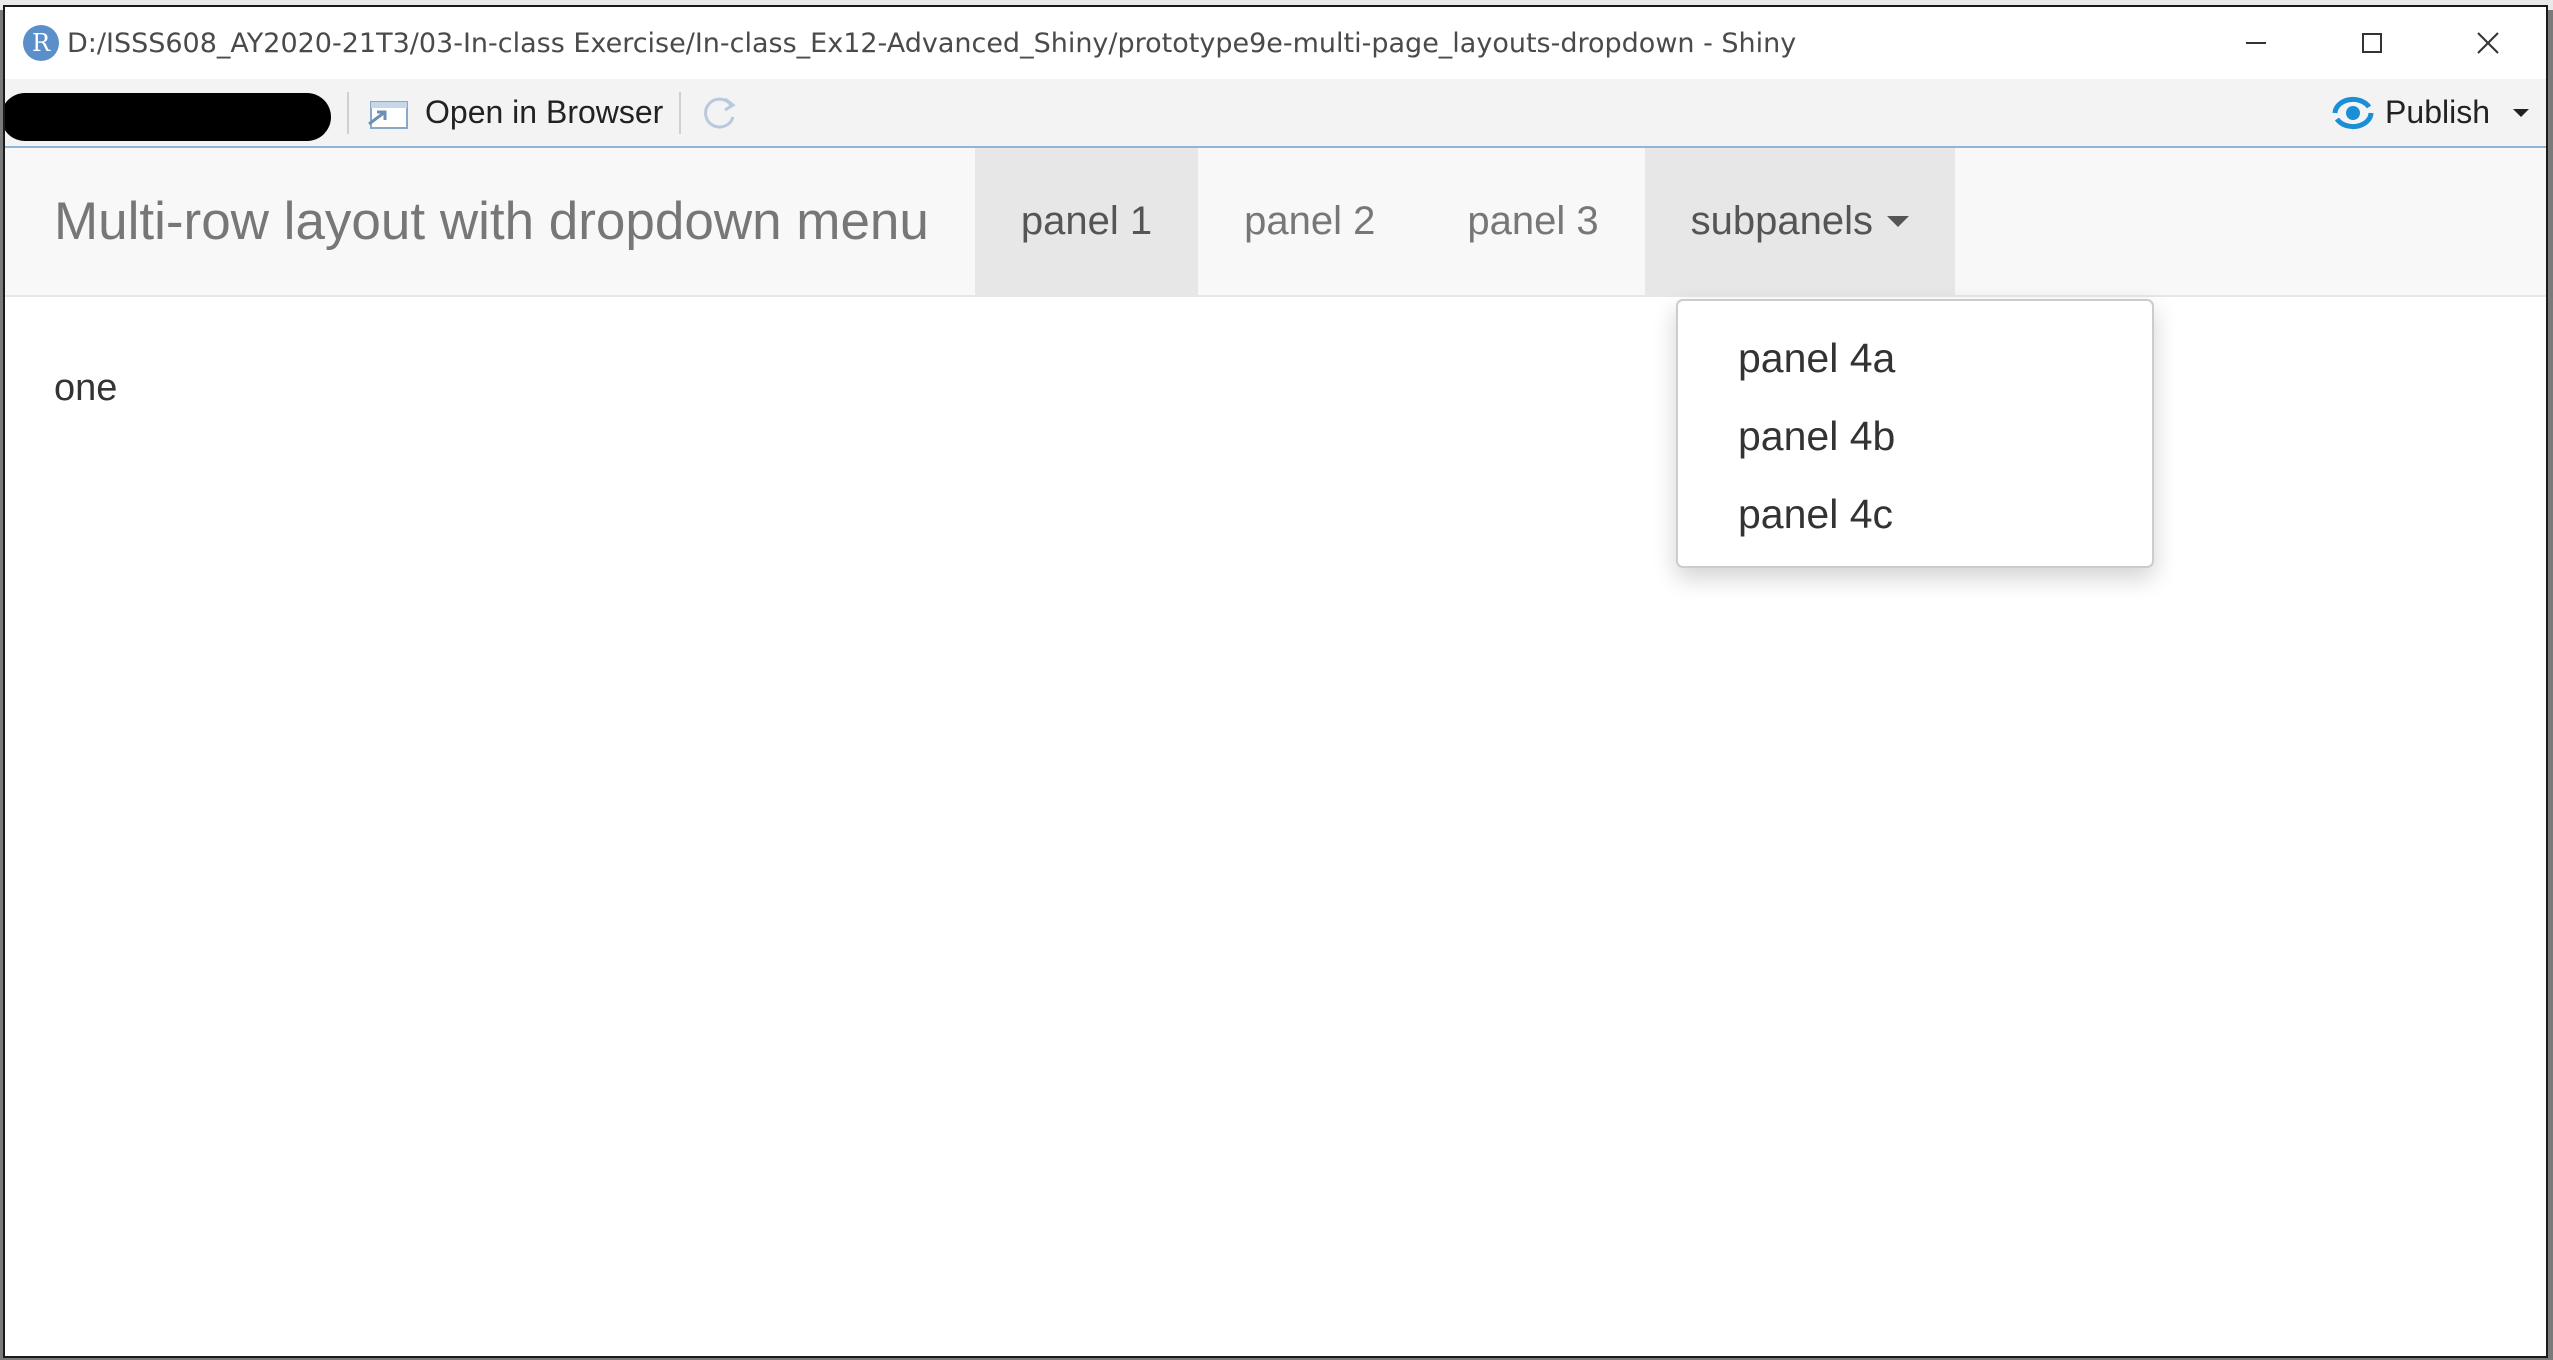 The width and height of the screenshot is (2553, 1360). I want to click on tab-subpanels-dropdown: subpanels, so click(1799, 221).